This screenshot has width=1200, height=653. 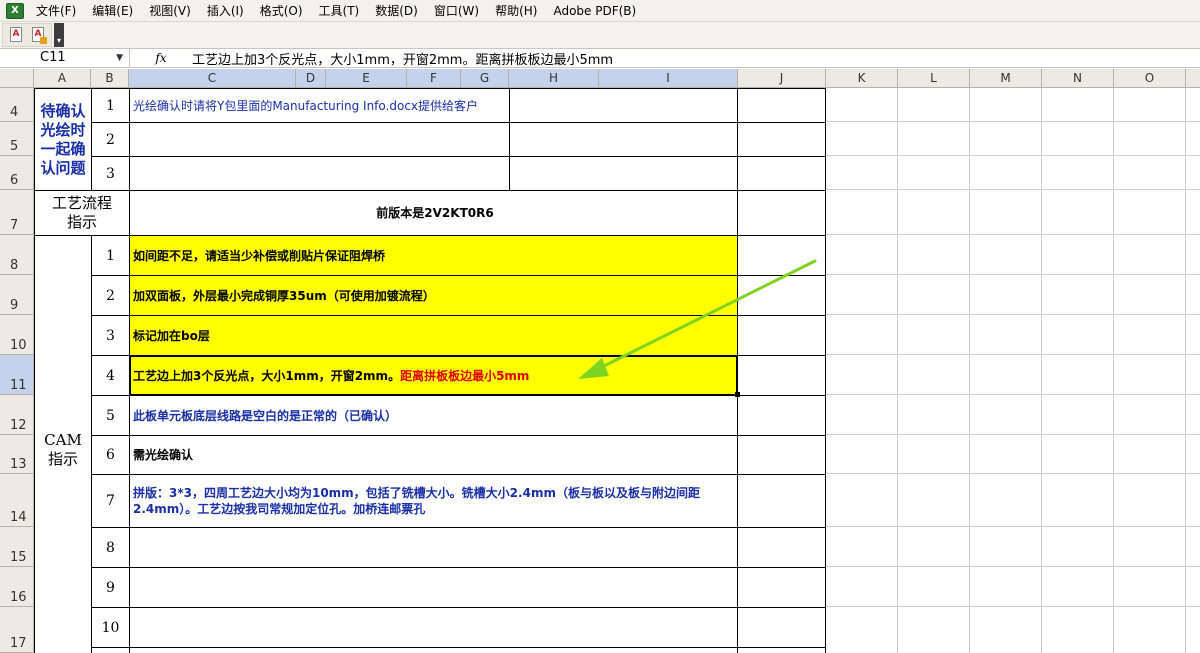 I want to click on menu-help: 帮助(H), so click(x=516, y=11).